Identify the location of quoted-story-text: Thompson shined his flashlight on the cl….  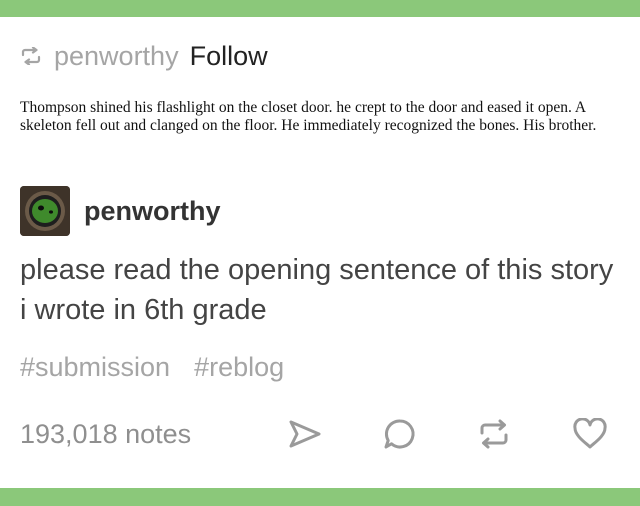
(308, 116).